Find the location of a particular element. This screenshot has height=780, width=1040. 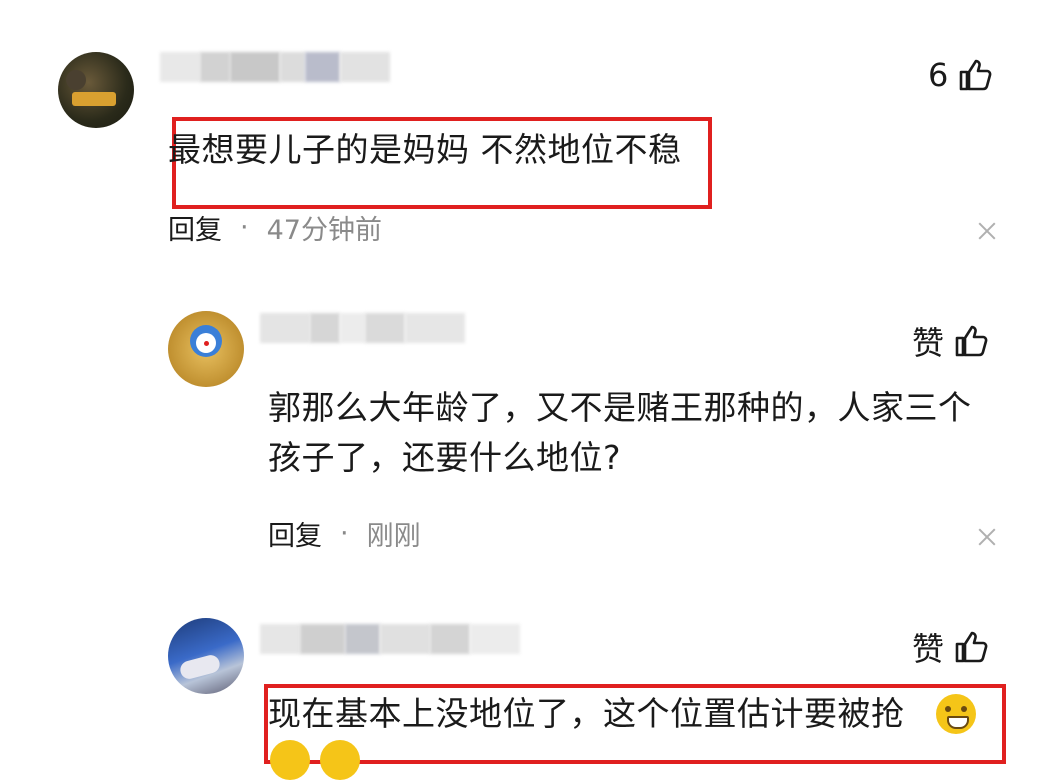

timestamp: 47分钟前 is located at coordinates (324, 230).